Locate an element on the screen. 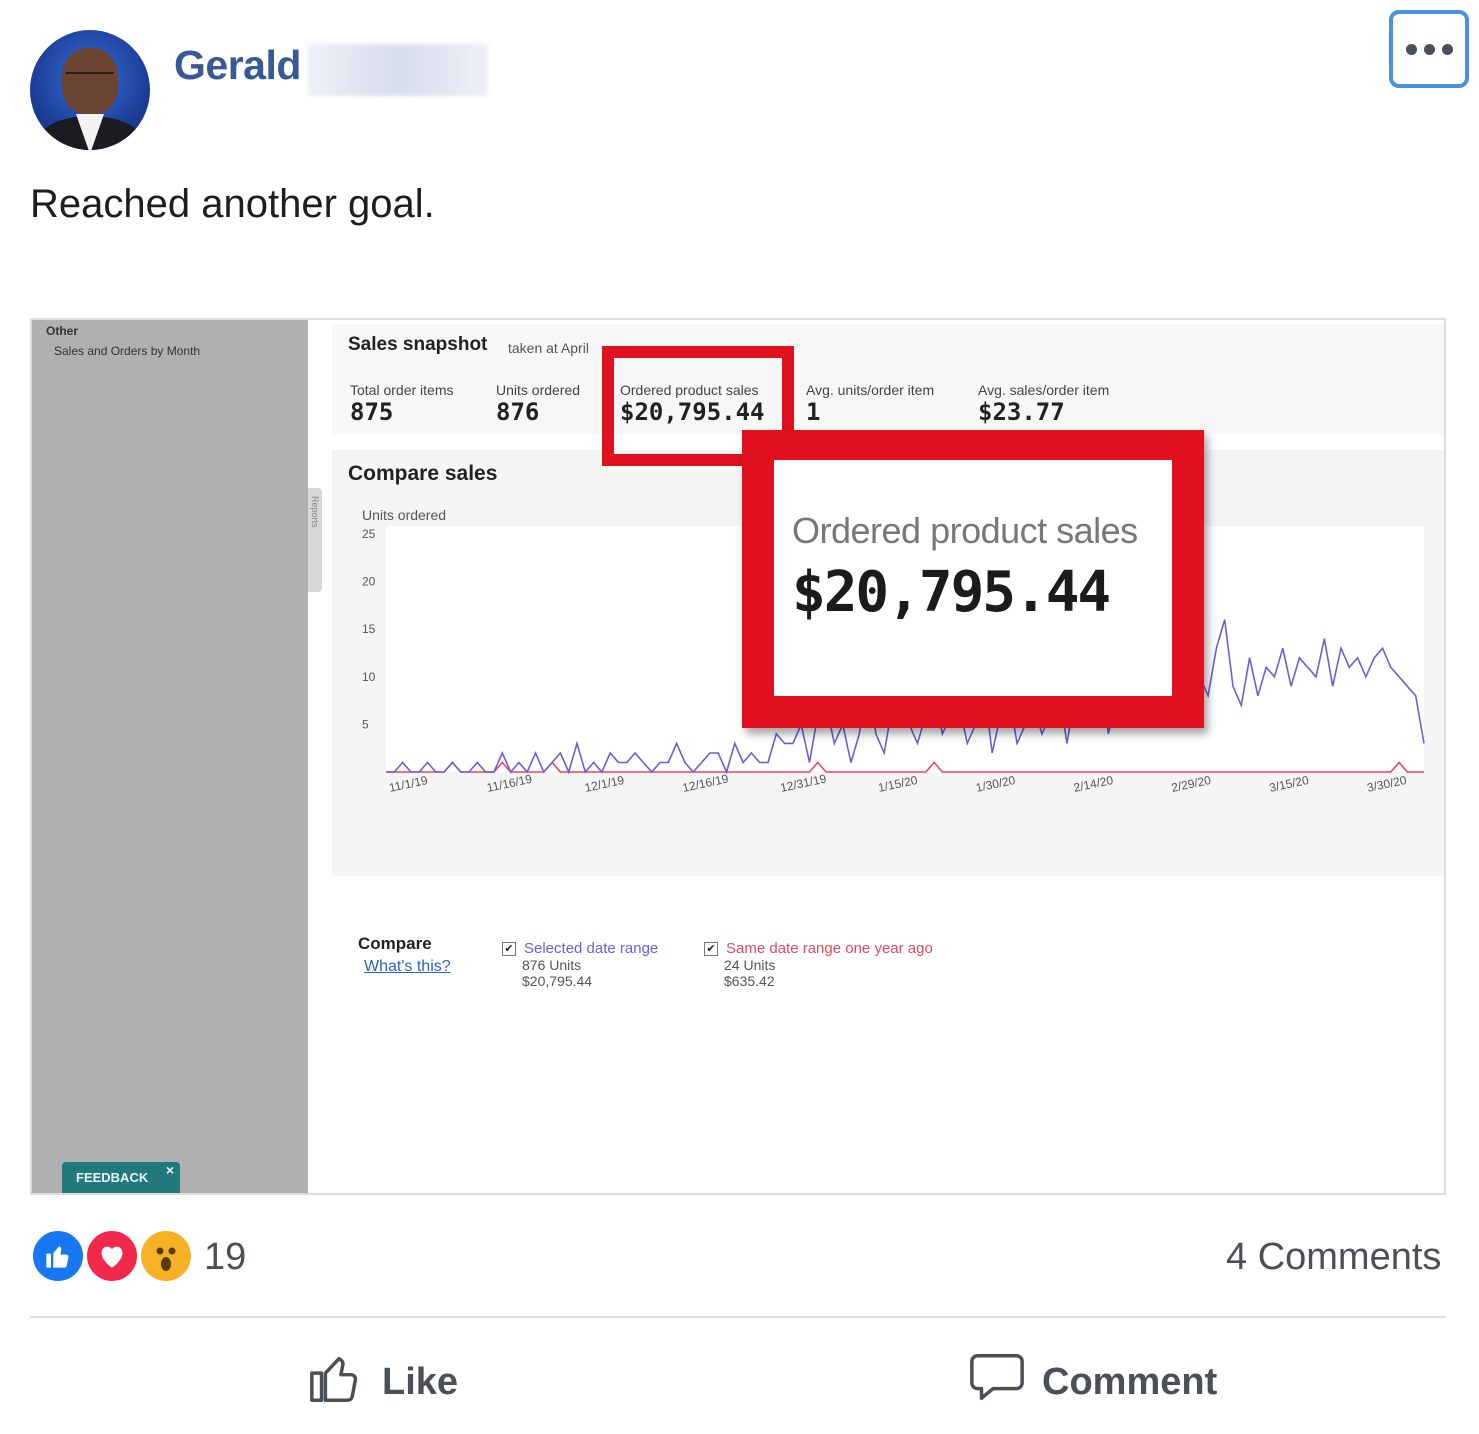 The image size is (1479, 1434). metric-avg-sales: Avg. sales/order item $23.77 is located at coordinates (1043, 404).